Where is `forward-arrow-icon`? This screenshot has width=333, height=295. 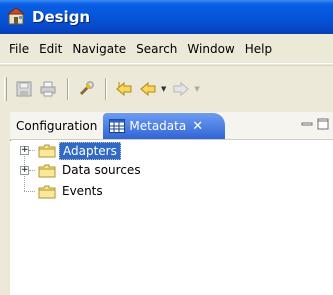 forward-arrow-icon is located at coordinates (181, 89).